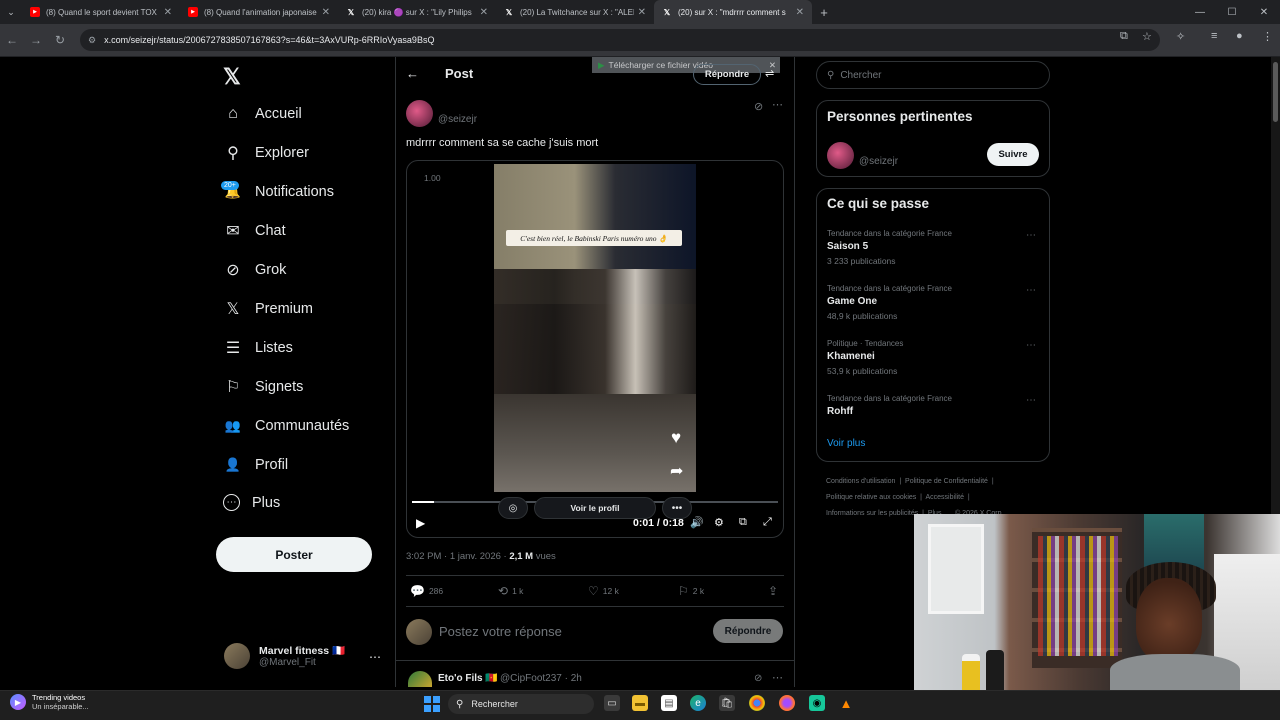  What do you see at coordinates (1239, 36) in the screenshot?
I see `profile-avatar-icon: ●` at bounding box center [1239, 36].